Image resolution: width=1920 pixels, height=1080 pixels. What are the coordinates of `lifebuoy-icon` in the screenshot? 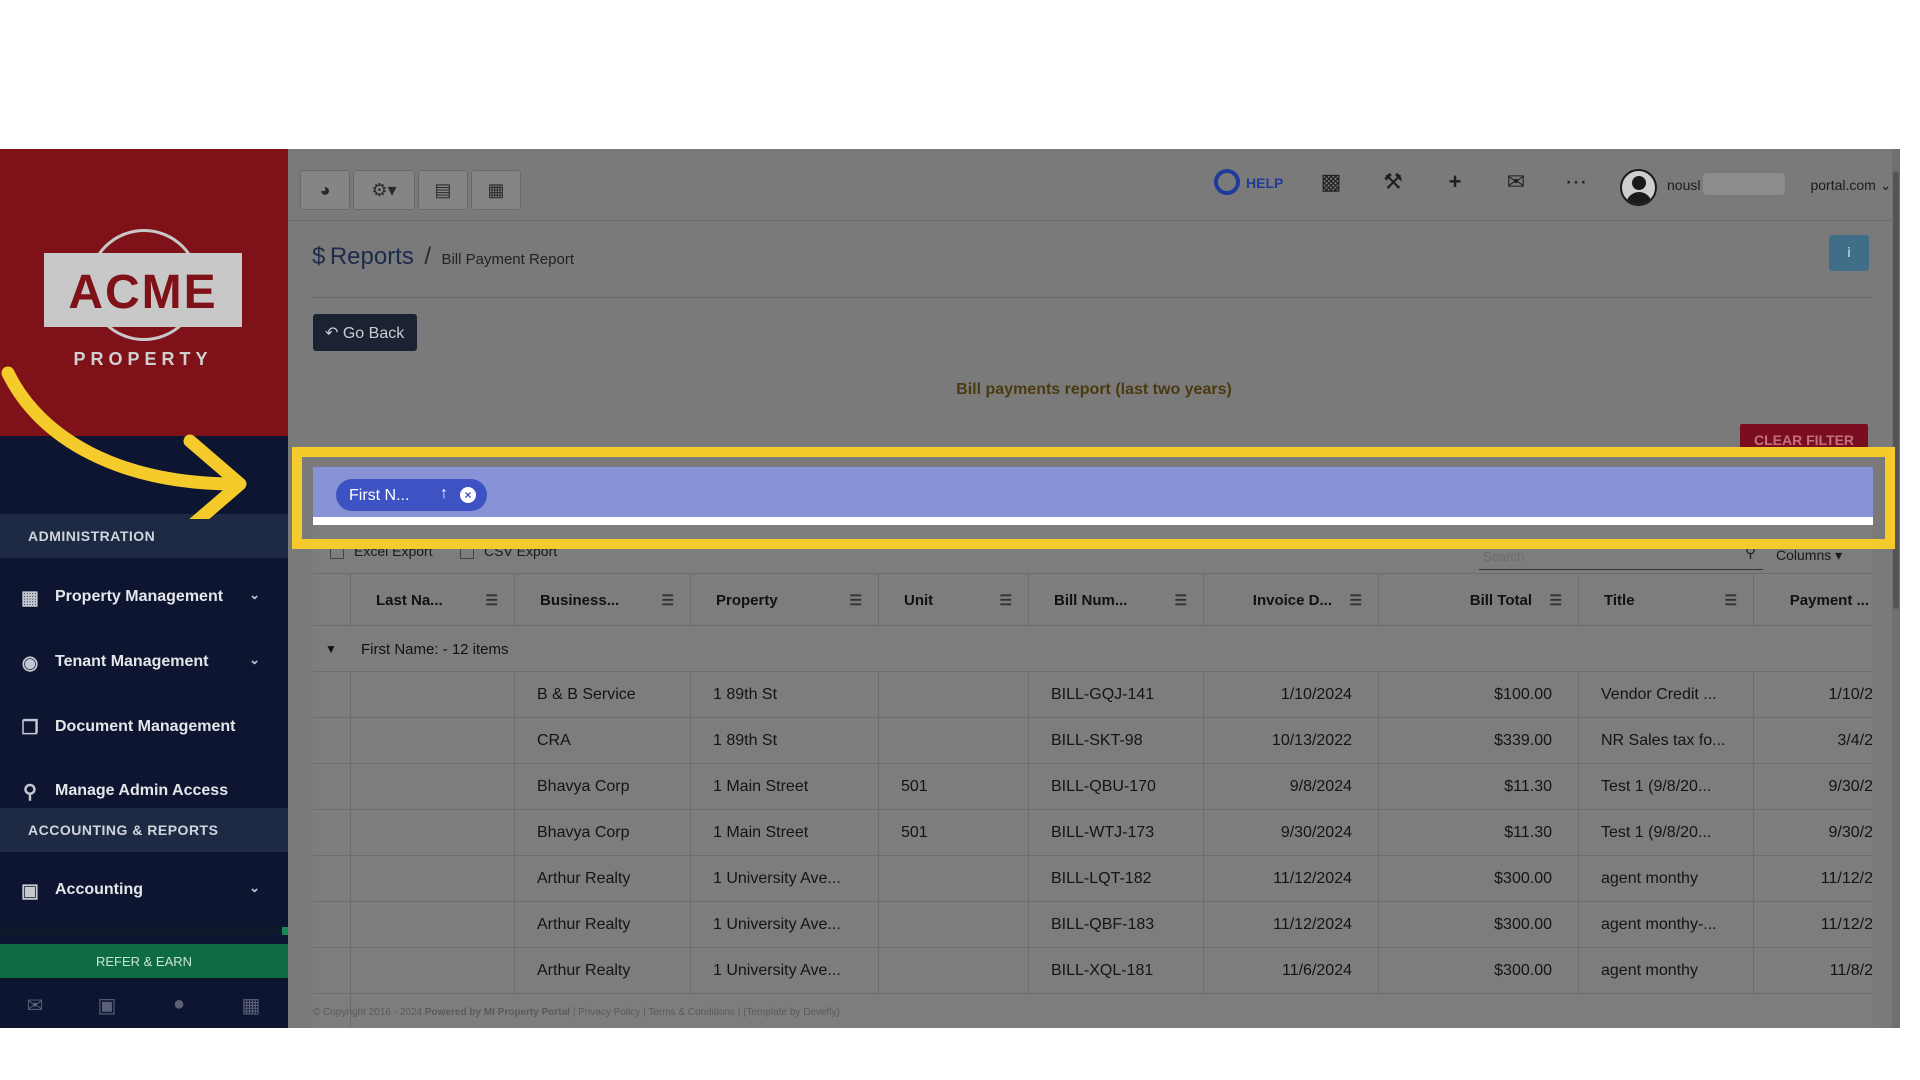 It's located at (1227, 182).